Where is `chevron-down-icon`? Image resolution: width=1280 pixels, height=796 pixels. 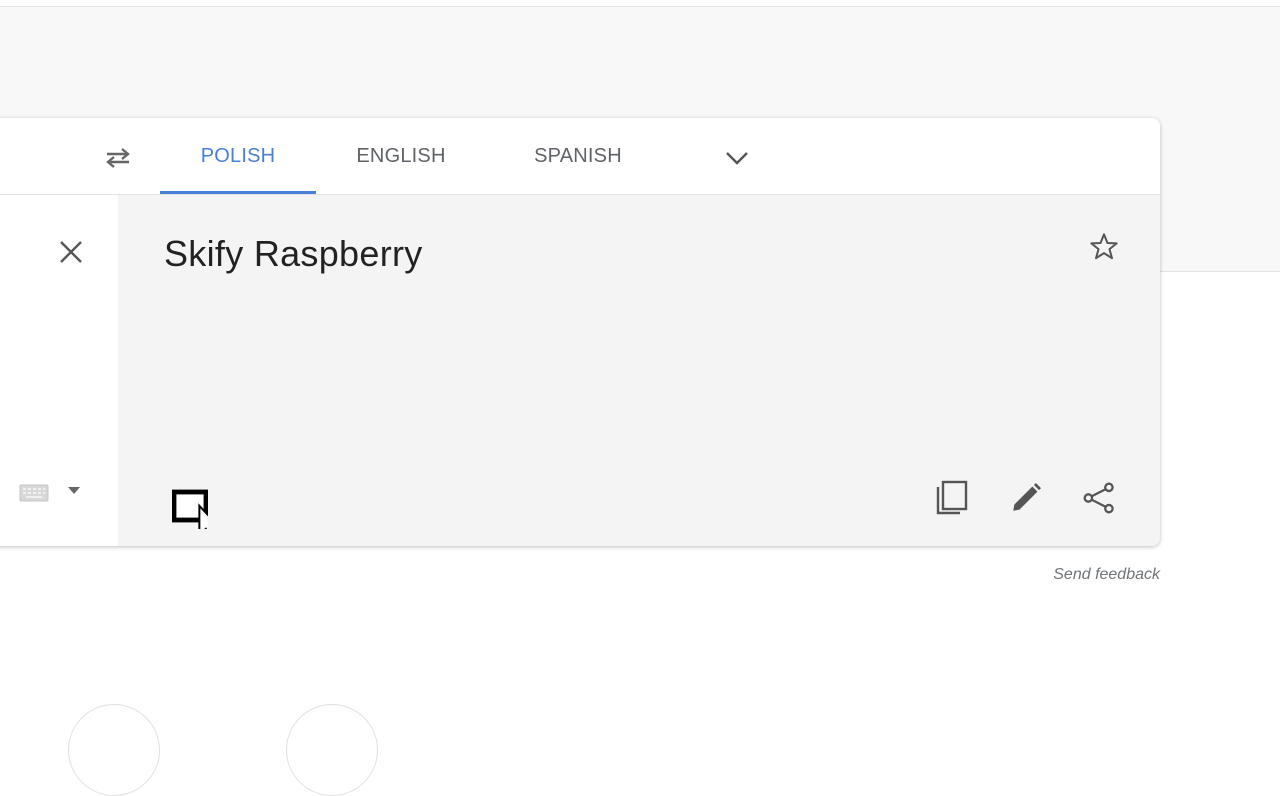 chevron-down-icon is located at coordinates (737, 158).